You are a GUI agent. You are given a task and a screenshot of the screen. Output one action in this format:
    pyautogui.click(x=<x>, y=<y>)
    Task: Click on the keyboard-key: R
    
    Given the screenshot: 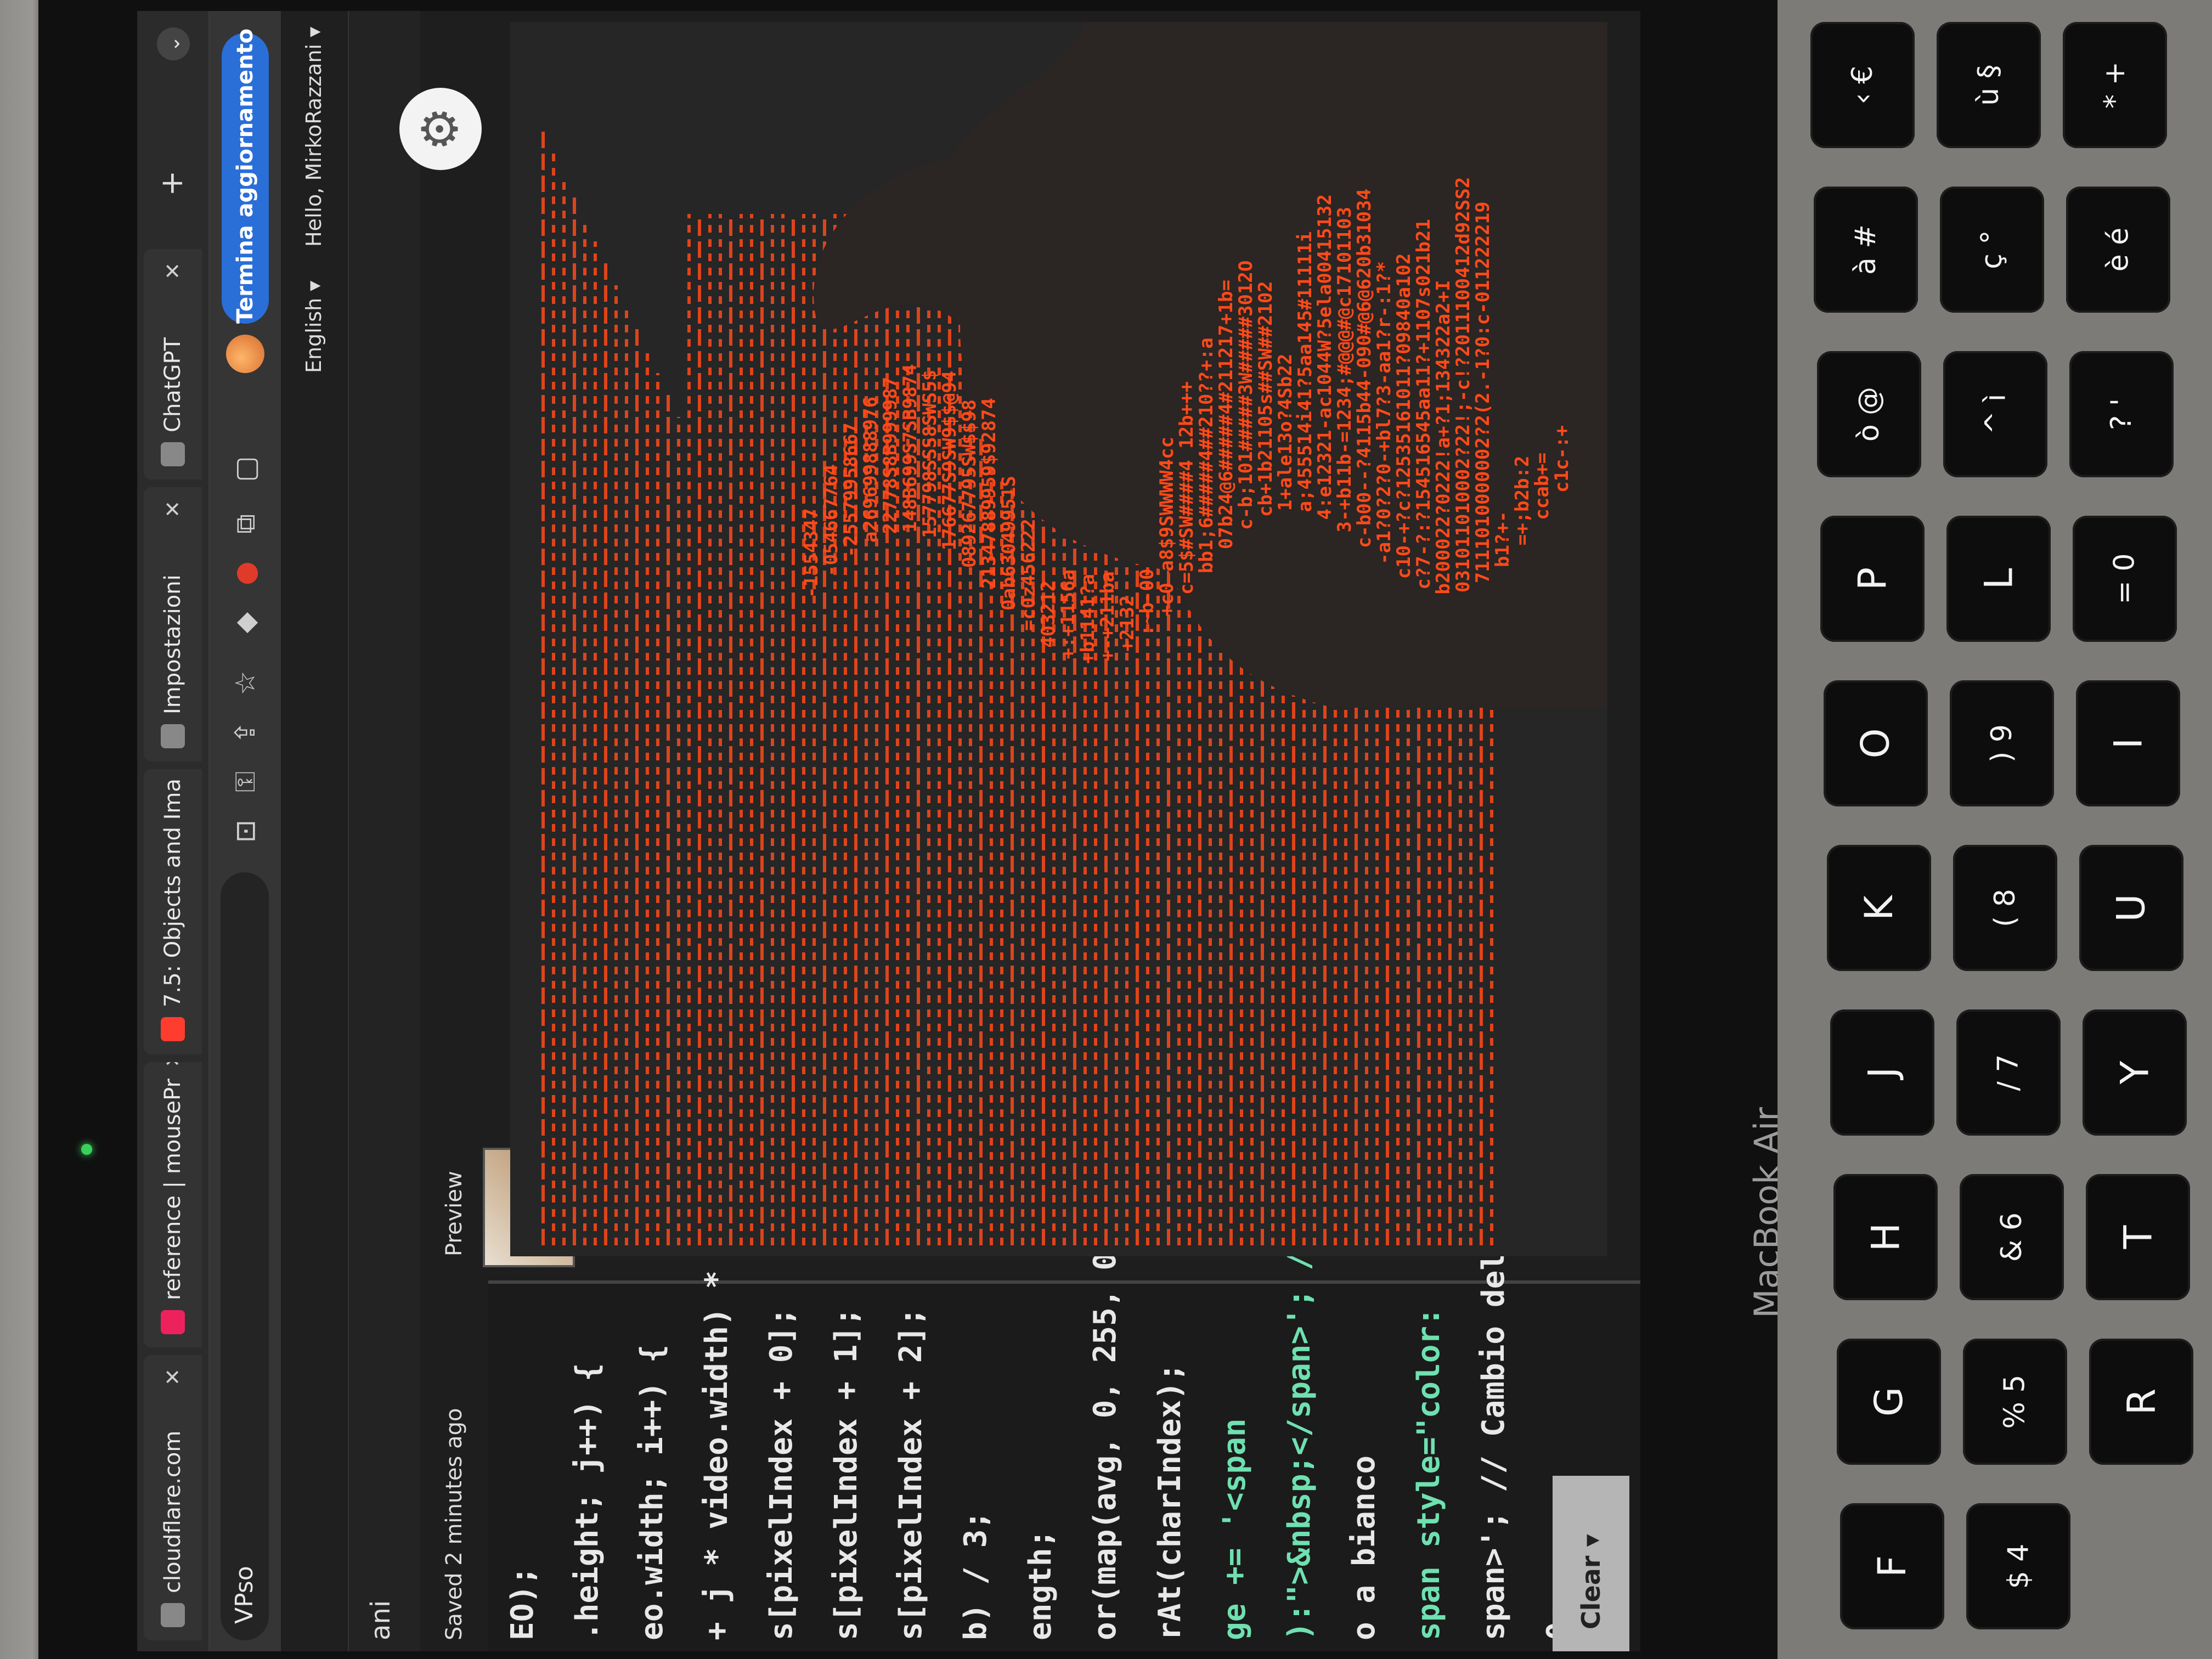 What is the action you would take?
    pyautogui.click(x=2141, y=1402)
    